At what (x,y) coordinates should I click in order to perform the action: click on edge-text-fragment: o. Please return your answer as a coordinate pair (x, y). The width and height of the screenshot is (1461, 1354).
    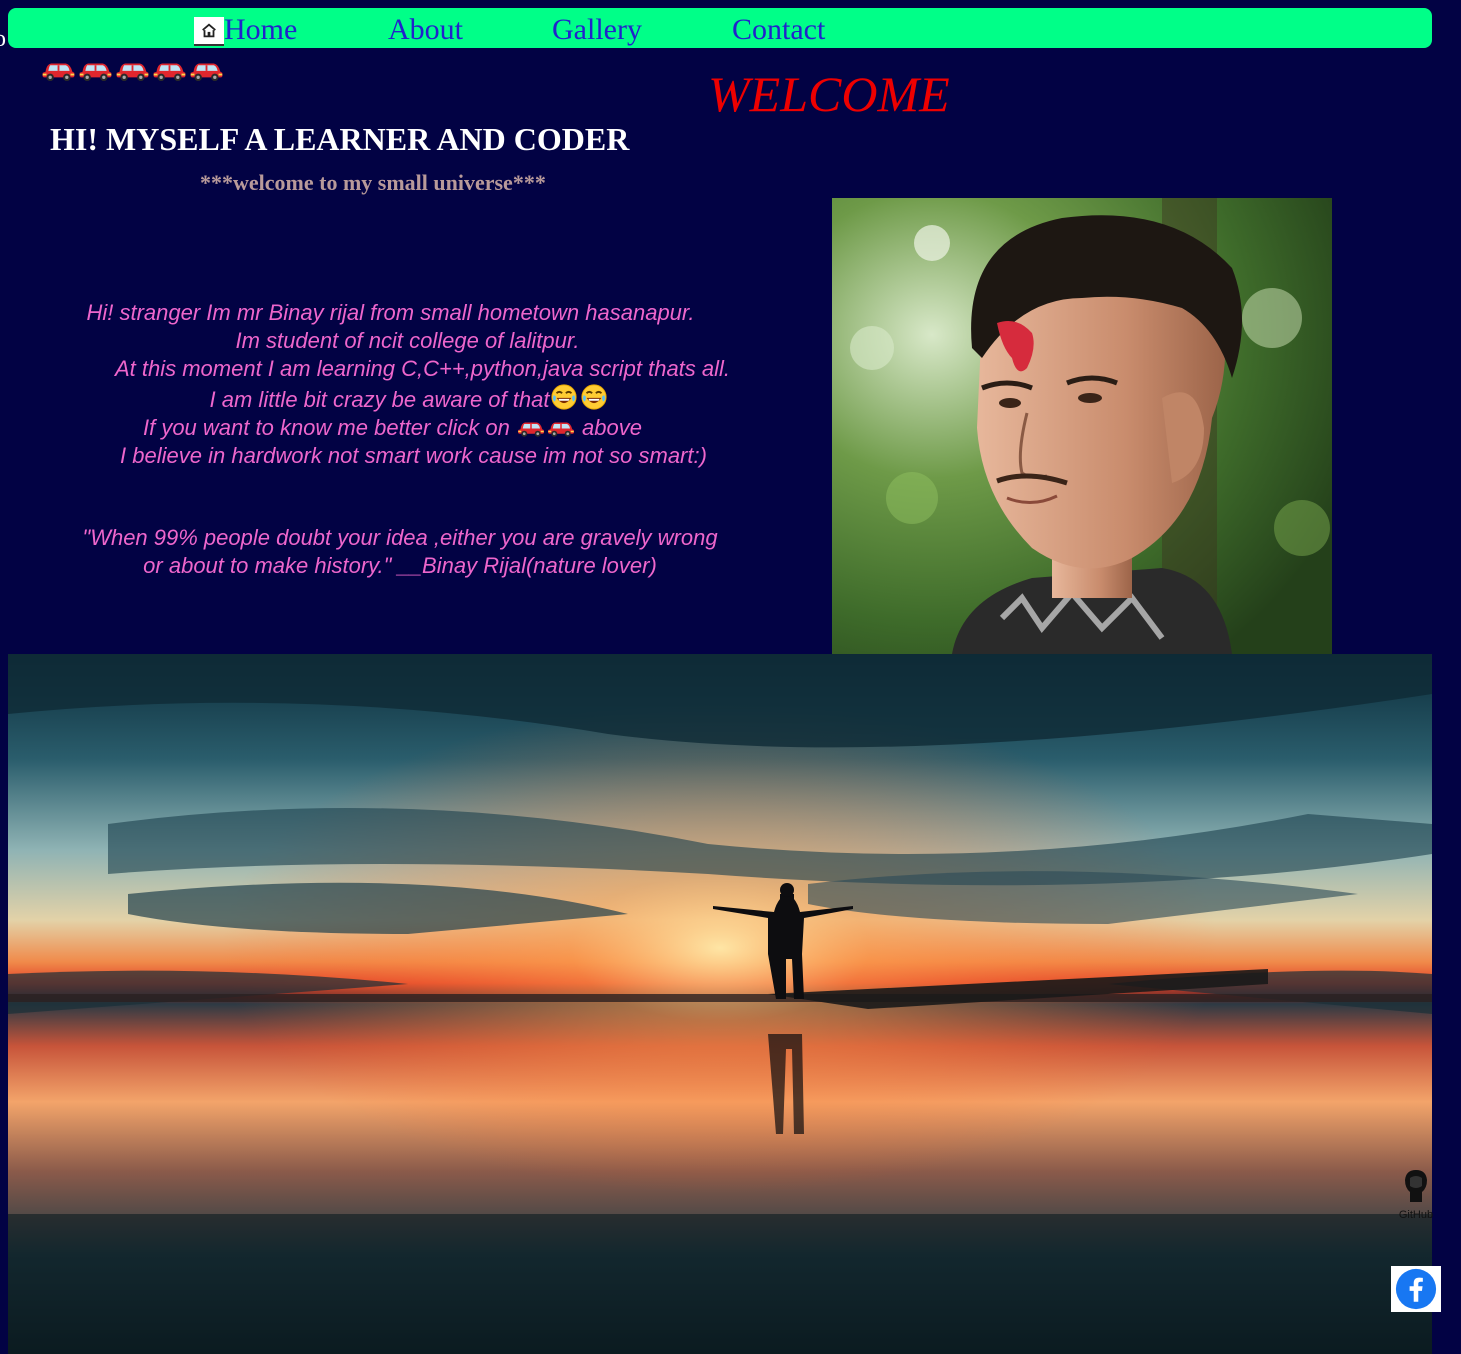
    Looking at the image, I should click on (3, 39).